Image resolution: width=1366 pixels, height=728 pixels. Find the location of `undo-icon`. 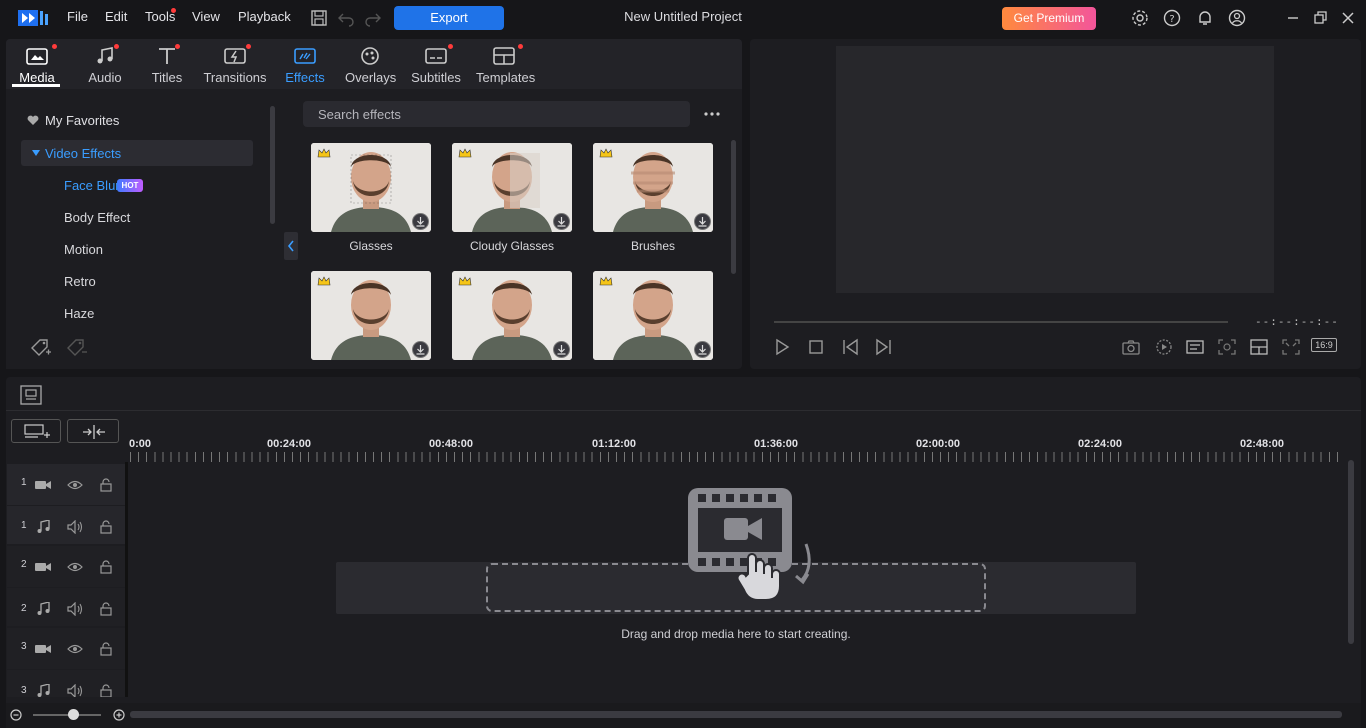

undo-icon is located at coordinates (346, 18).